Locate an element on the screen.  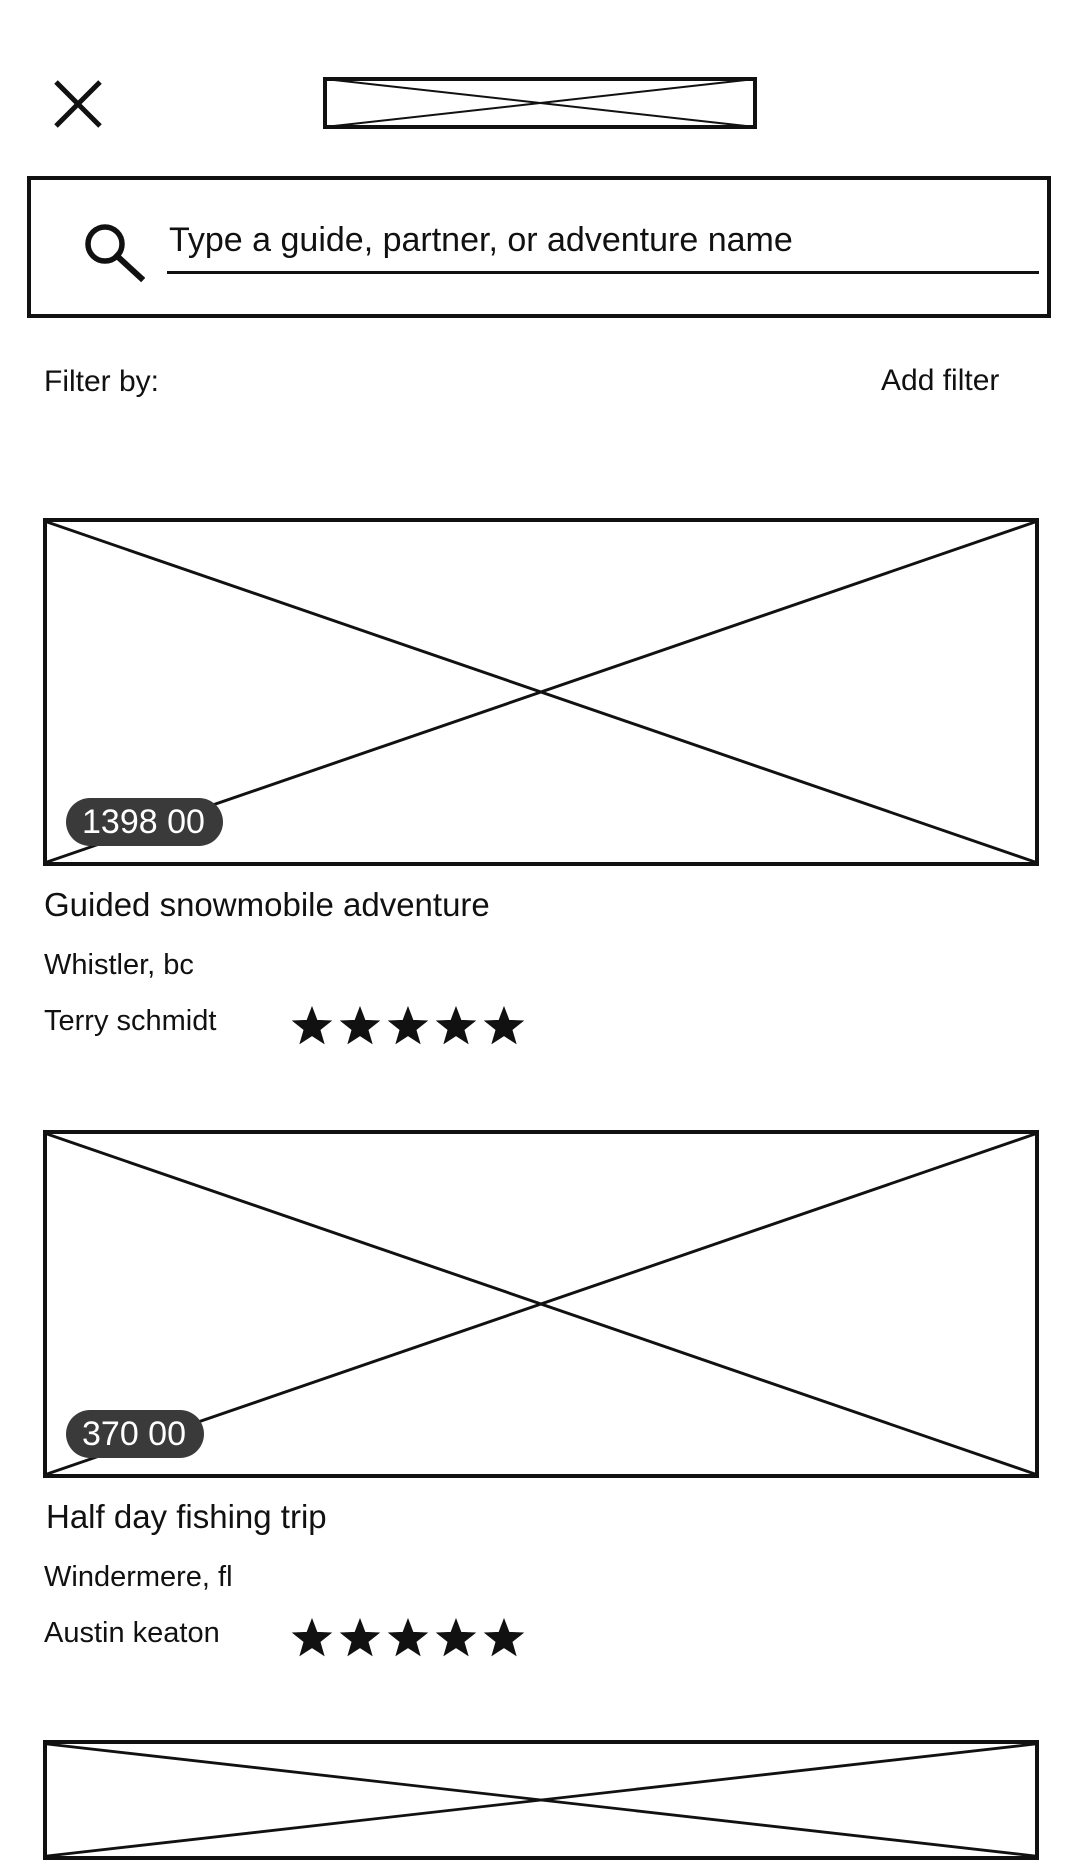
close-icon is located at coordinates (78, 104).